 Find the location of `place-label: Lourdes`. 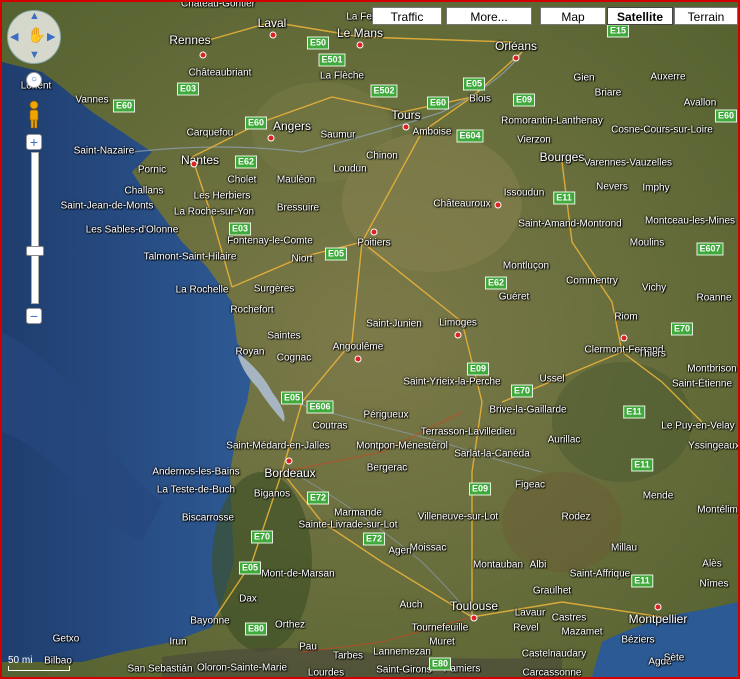

place-label: Lourdes is located at coordinates (326, 673).